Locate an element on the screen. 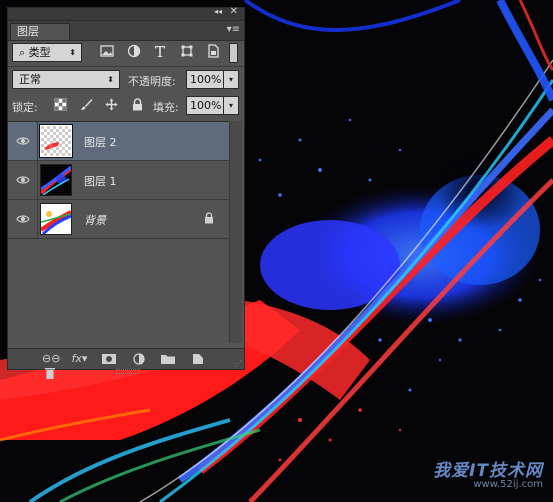  fill-dropdown-button: ▾ is located at coordinates (231, 105).